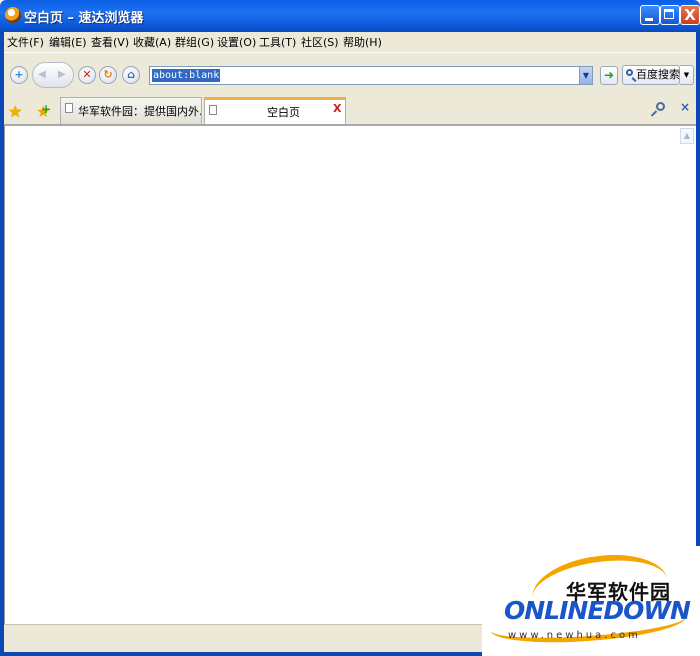  Describe the element at coordinates (236, 42) in the screenshot. I see `menu-settings: 设置(O)` at that location.